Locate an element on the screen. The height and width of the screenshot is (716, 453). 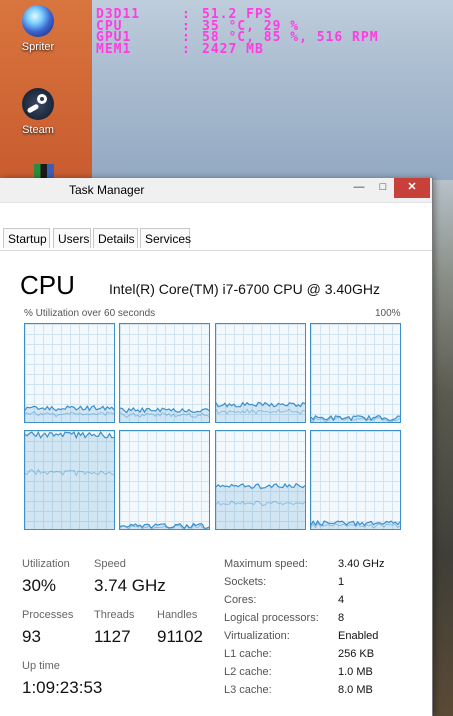
utilization-value: 30% is located at coordinates (39, 585).